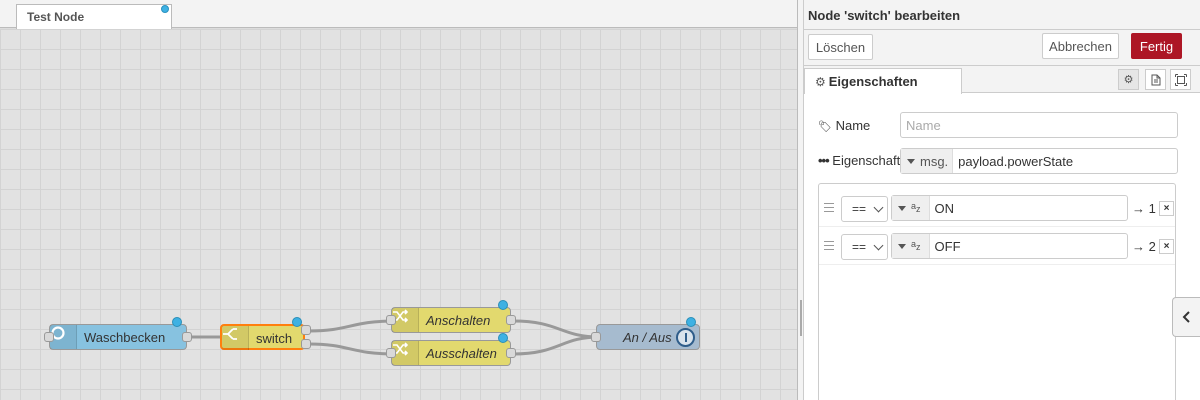  I want to click on port-anaus-in, so click(596, 337).